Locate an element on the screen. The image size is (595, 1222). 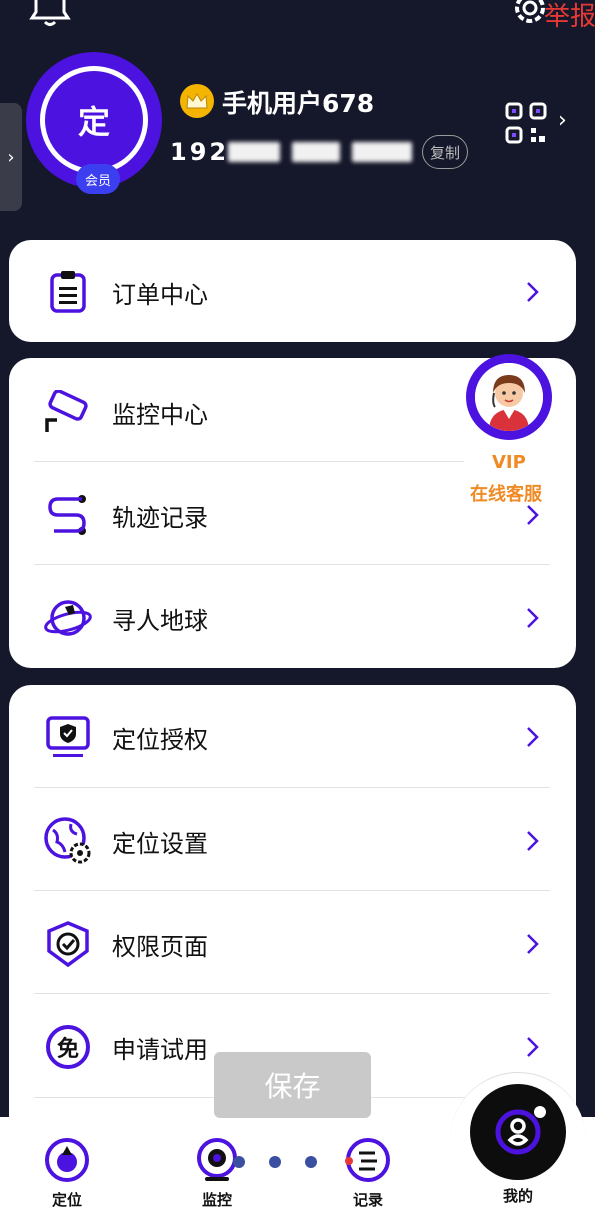
menu-item-label: 定位设置 is located at coordinates (160, 843).